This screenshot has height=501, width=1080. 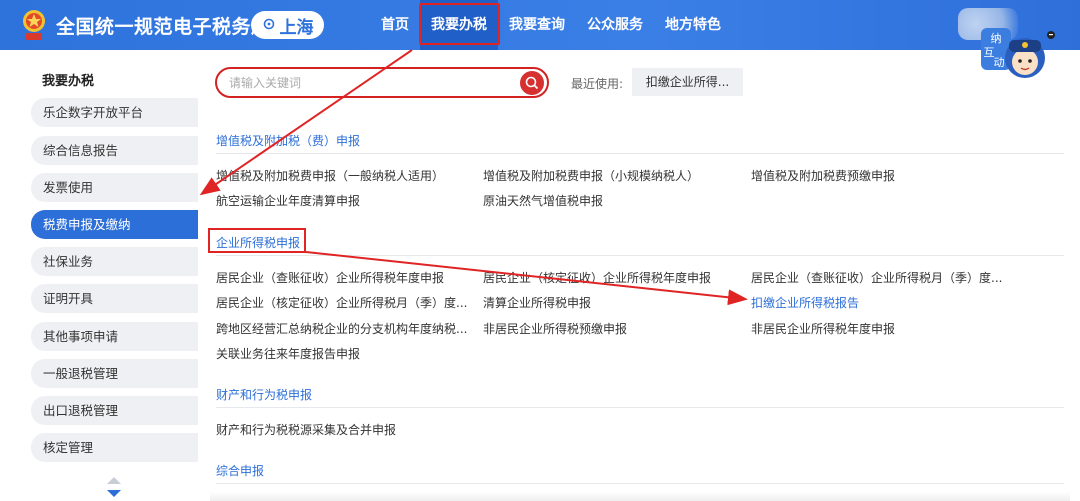 What do you see at coordinates (114, 447) in the screenshot?
I see `sidebar-item-assessment: 核定管理` at bounding box center [114, 447].